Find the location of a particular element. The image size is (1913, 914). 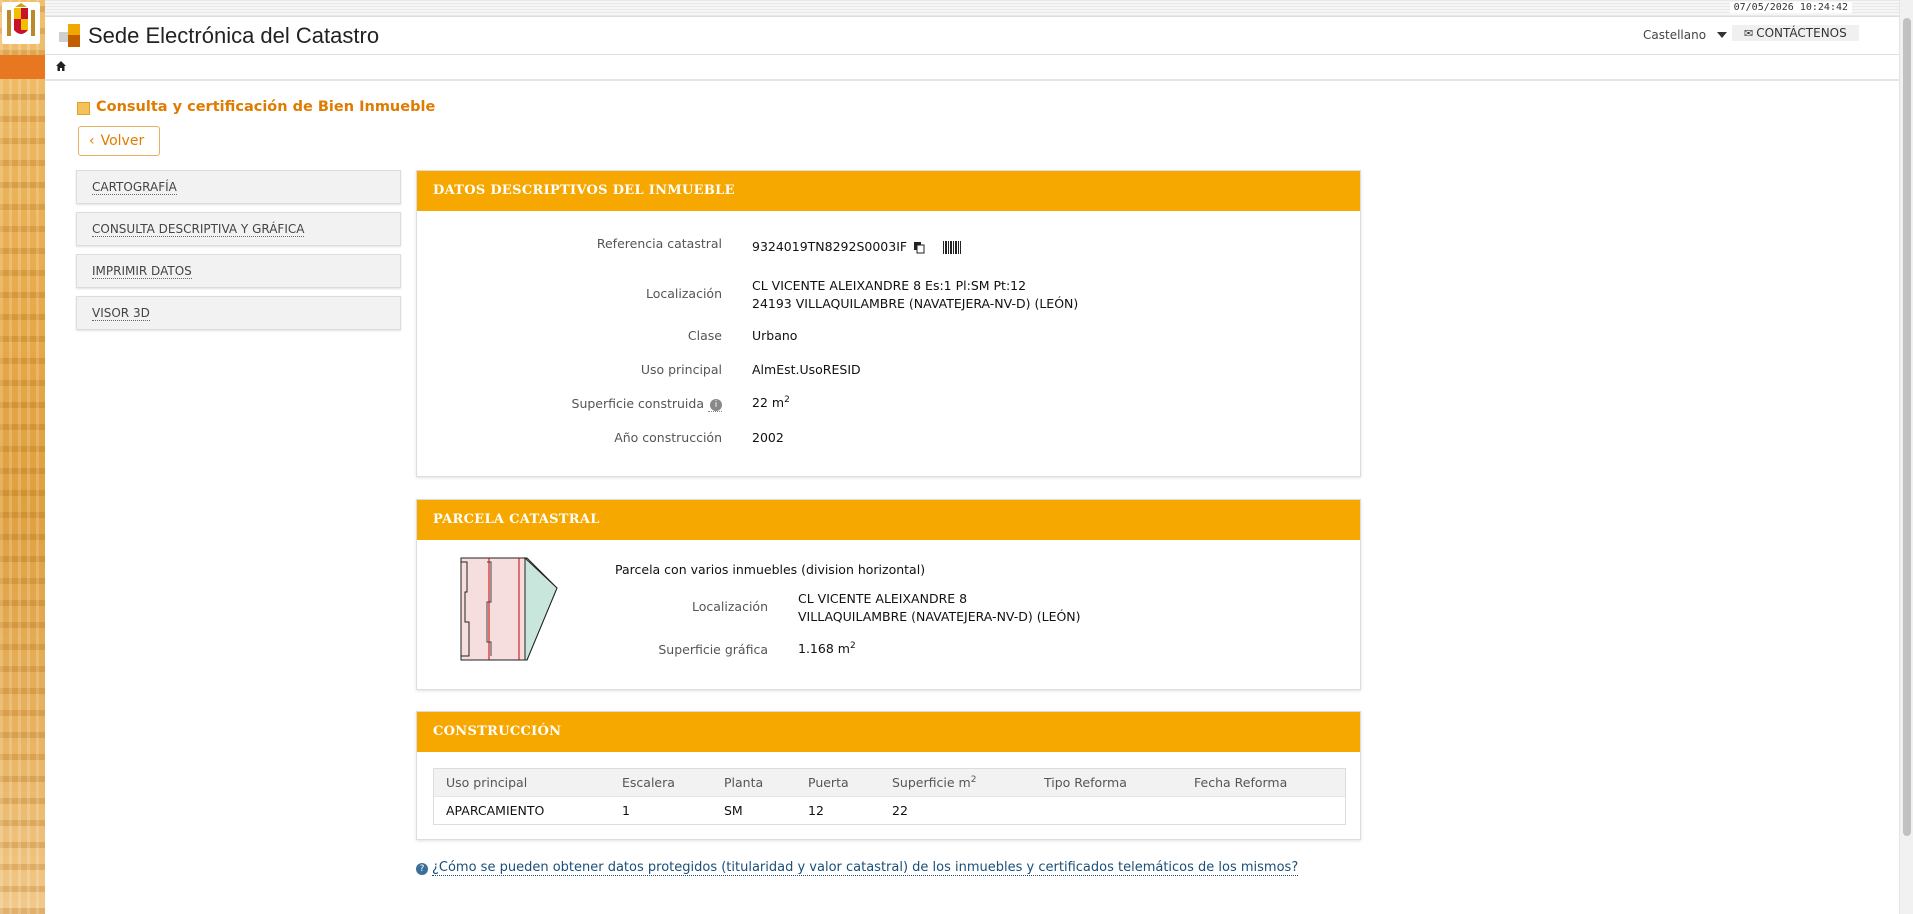

parcela-sup-value: 1.168 m2 is located at coordinates (827, 648).